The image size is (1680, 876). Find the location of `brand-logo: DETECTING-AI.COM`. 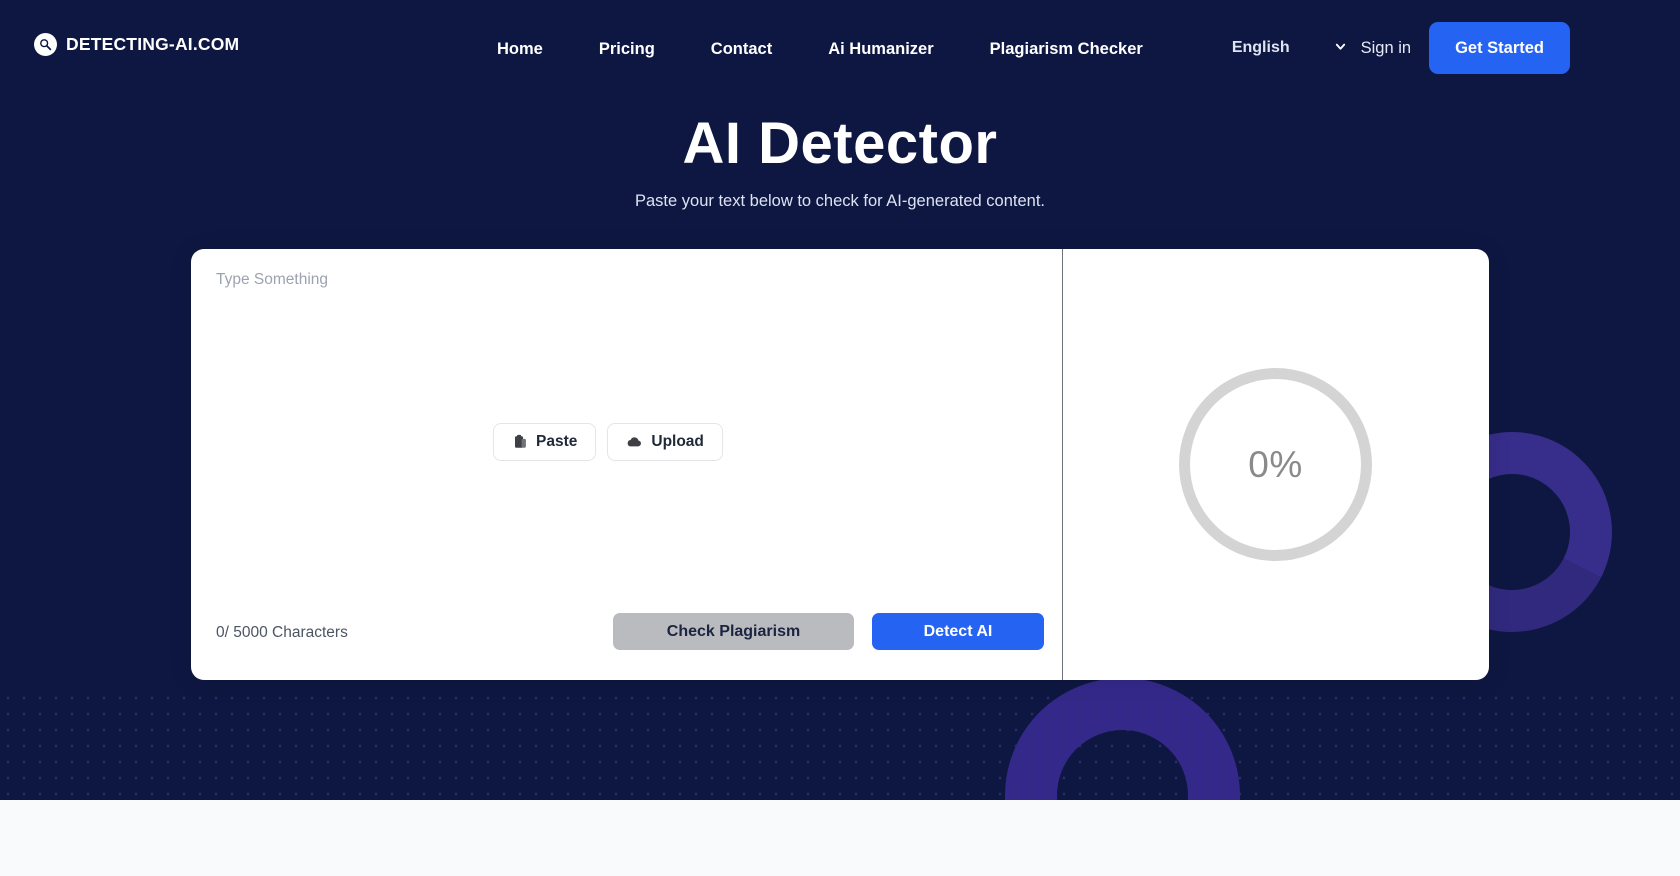

brand-logo: DETECTING-AI.COM is located at coordinates (136, 44).